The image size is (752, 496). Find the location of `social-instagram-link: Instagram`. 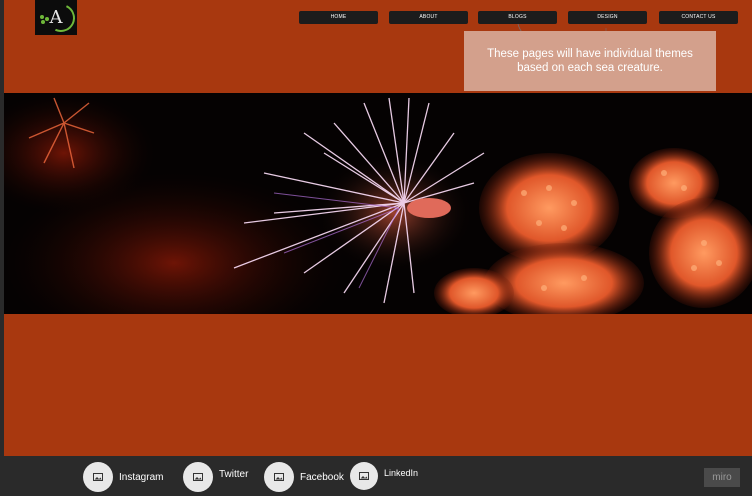

social-instagram-link: Instagram is located at coordinates (123, 477).